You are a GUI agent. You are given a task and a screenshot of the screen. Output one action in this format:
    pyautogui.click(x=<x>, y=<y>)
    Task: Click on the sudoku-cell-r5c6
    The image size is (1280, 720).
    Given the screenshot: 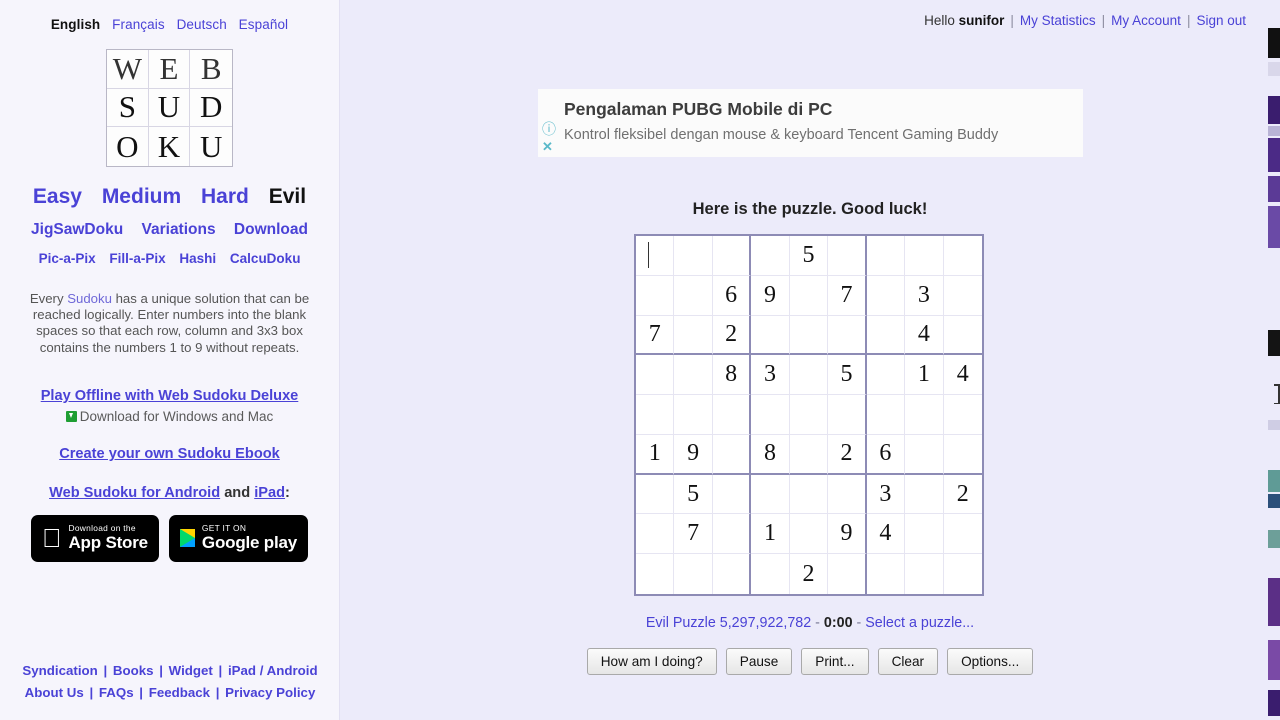 What is the action you would take?
    pyautogui.click(x=847, y=415)
    